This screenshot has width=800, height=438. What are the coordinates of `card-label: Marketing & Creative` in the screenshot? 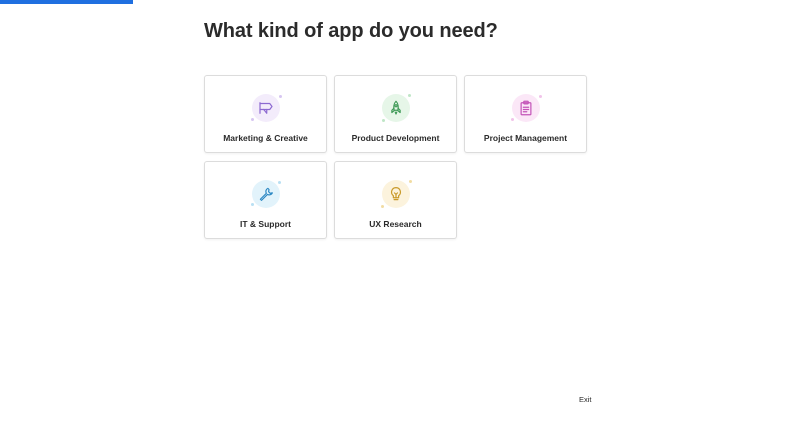 It's located at (265, 138).